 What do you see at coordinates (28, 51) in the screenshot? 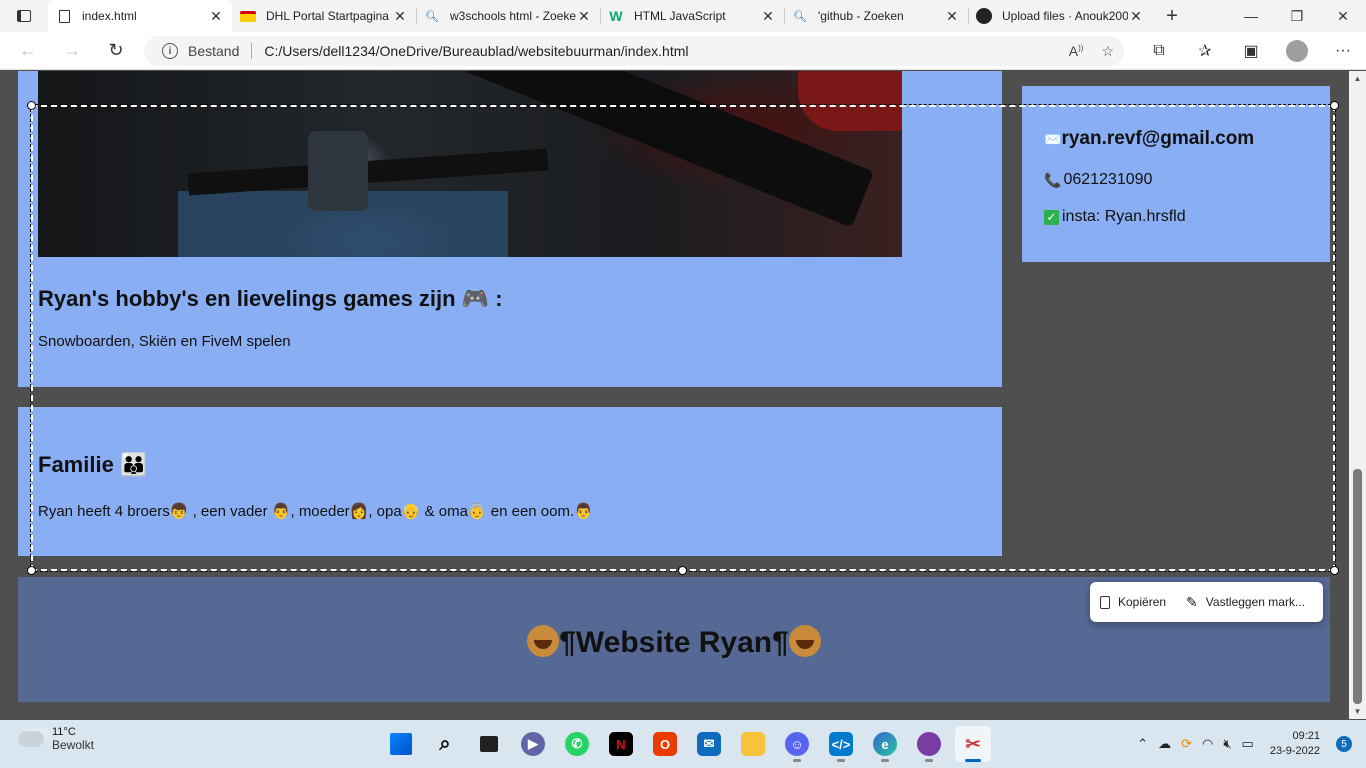
I see `back-icon: ←` at bounding box center [28, 51].